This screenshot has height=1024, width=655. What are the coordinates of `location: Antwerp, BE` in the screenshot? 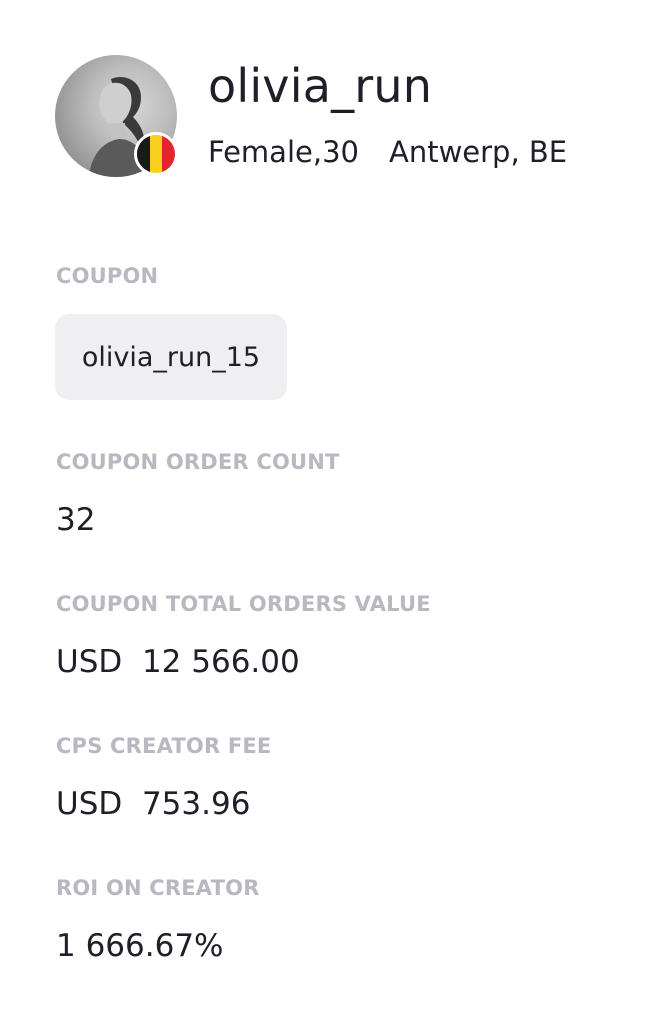 It's located at (478, 152).